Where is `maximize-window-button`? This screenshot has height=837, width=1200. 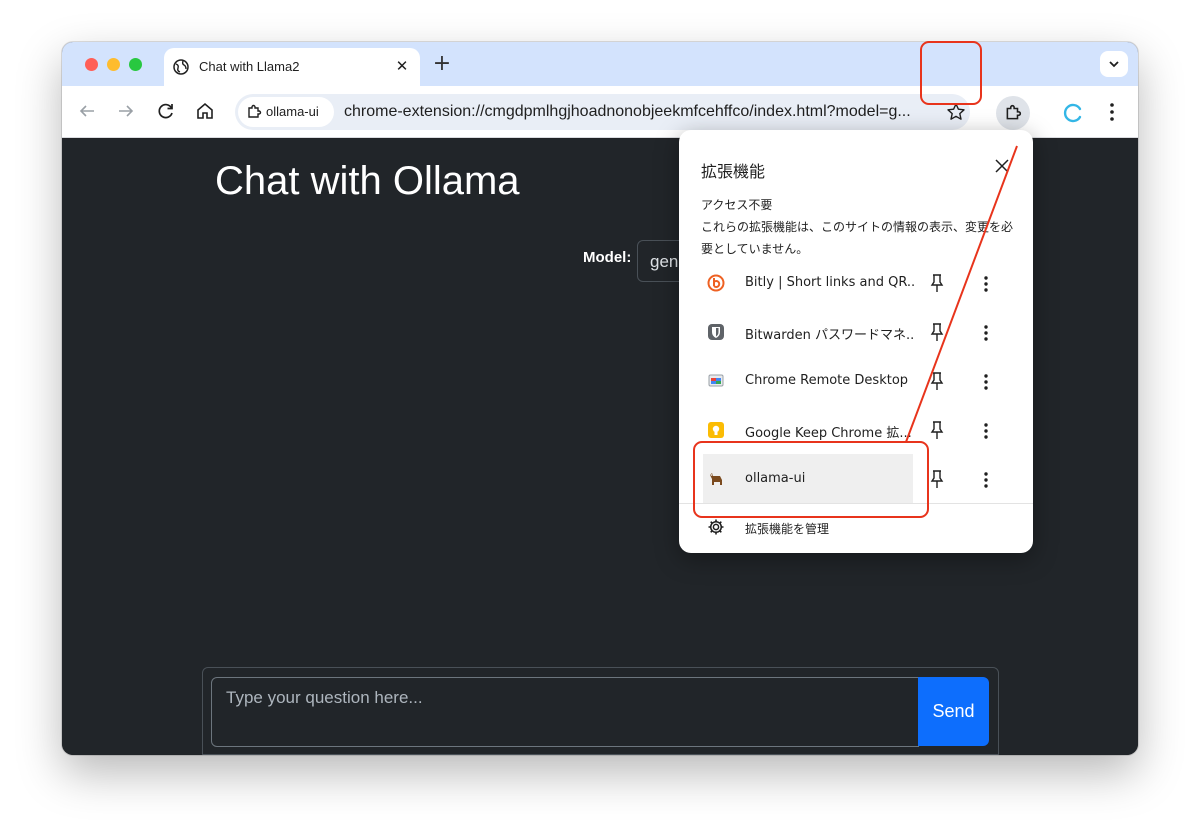 maximize-window-button is located at coordinates (135, 64).